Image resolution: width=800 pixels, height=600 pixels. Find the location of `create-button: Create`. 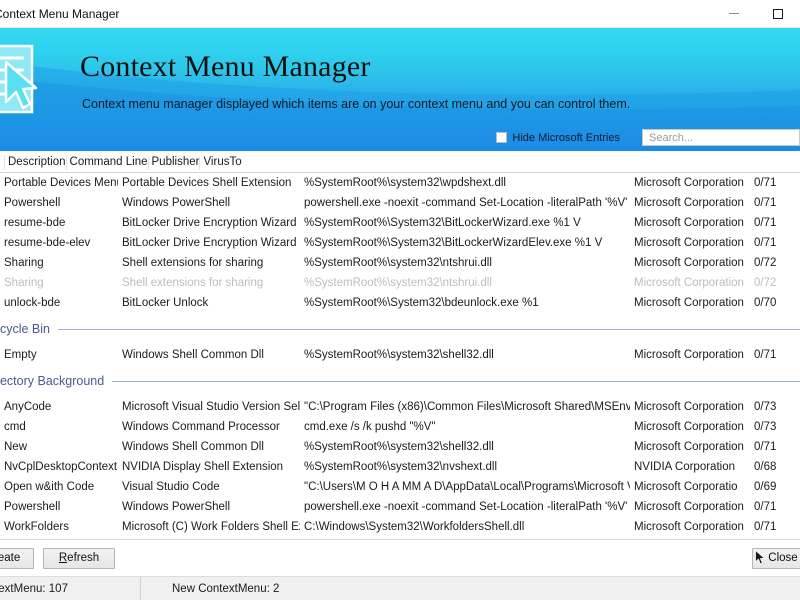

create-button: Create is located at coordinates (17, 558).